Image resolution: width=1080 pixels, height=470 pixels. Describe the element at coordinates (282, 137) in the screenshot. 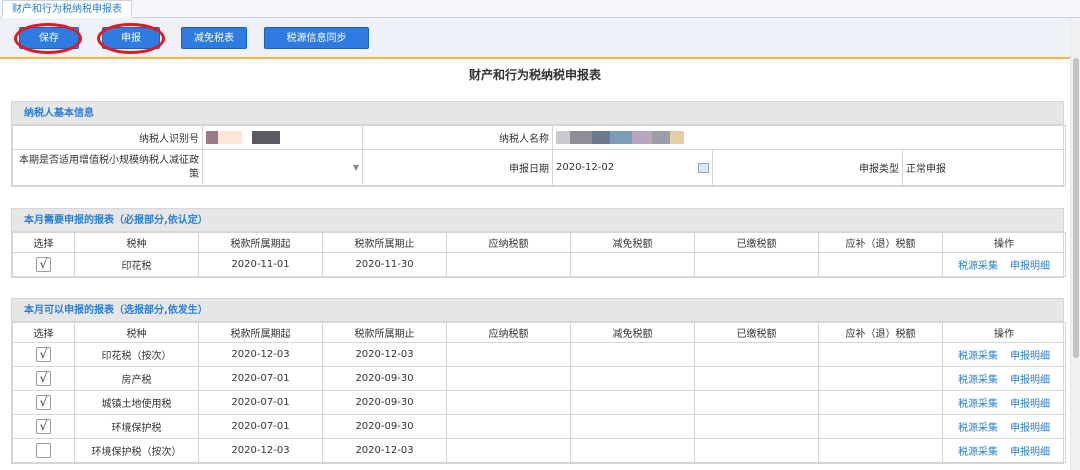

I see `taxpayer-id-value` at that location.